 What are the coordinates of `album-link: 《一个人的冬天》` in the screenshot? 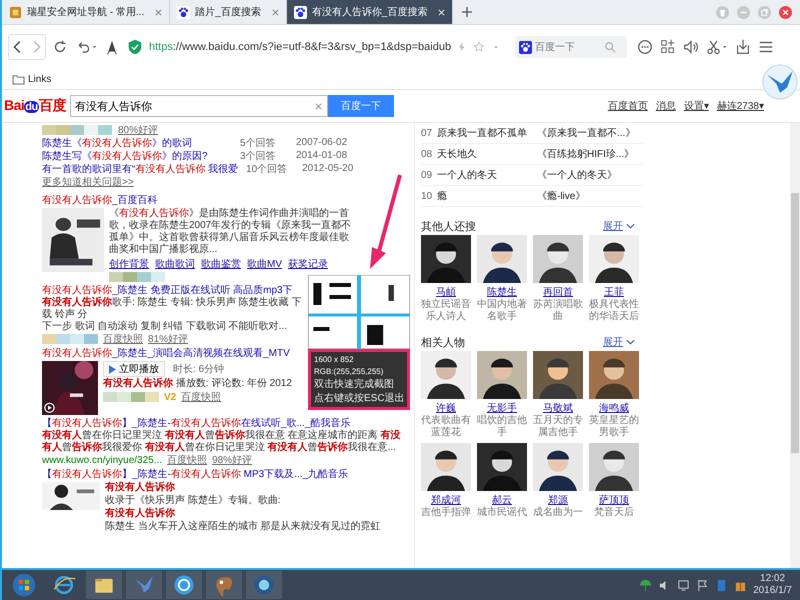 It's located at (577, 175).